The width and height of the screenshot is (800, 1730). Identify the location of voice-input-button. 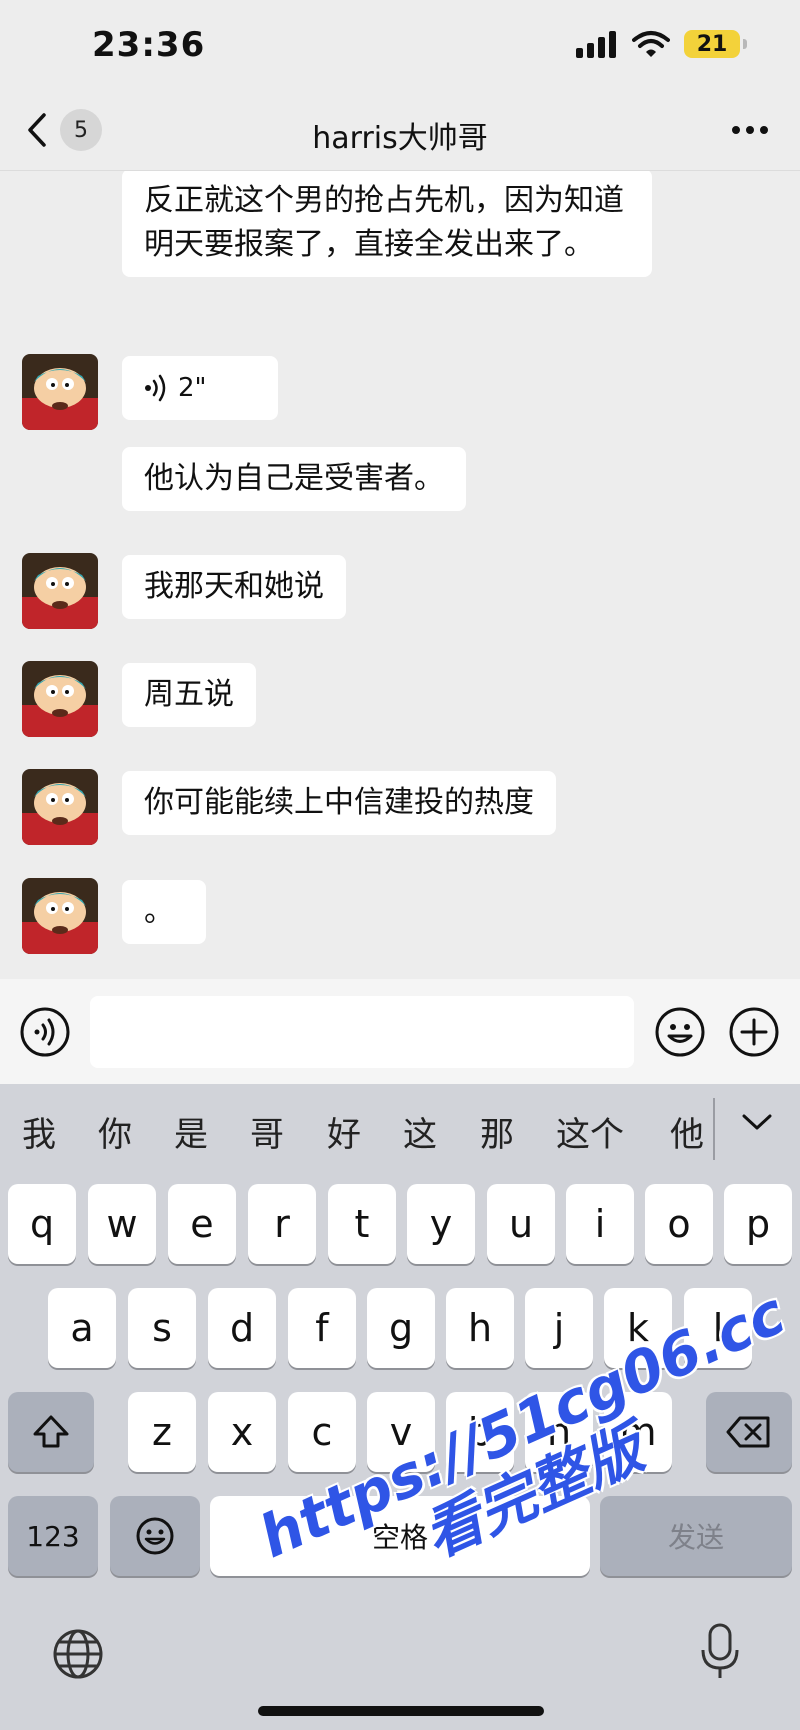
(45, 1032).